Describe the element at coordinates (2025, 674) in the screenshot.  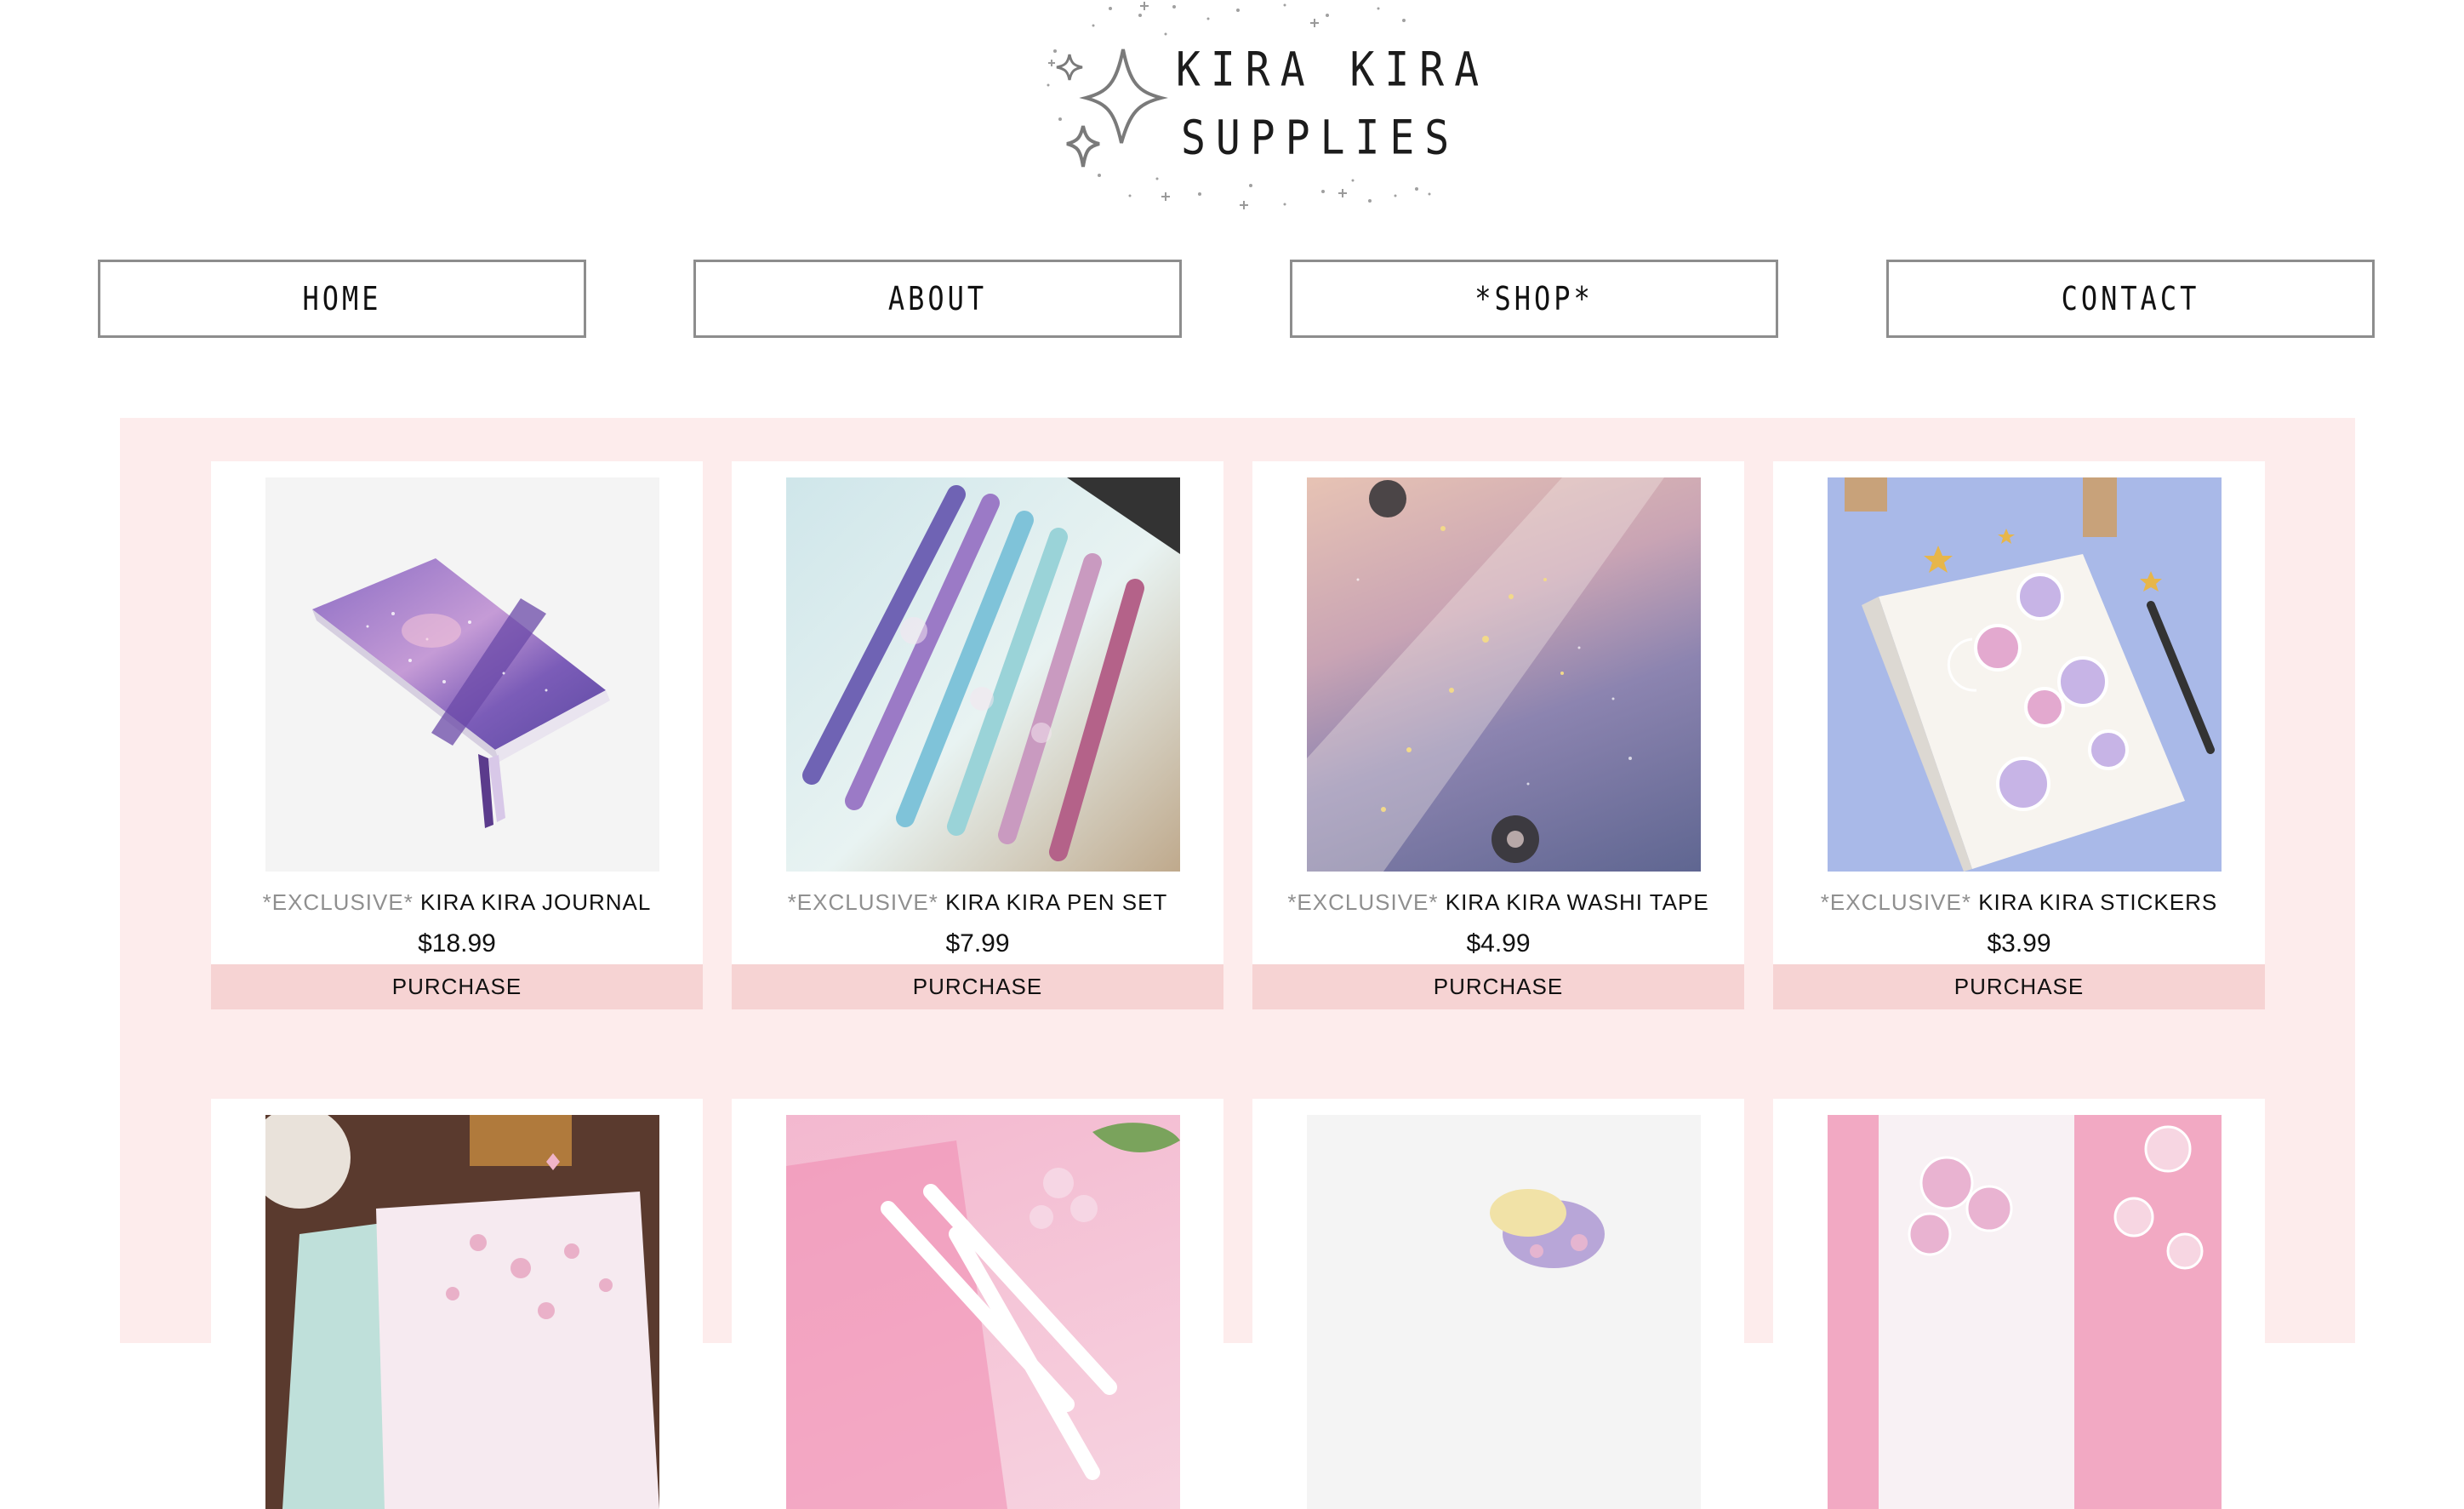
I see `product-image-stickers` at that location.